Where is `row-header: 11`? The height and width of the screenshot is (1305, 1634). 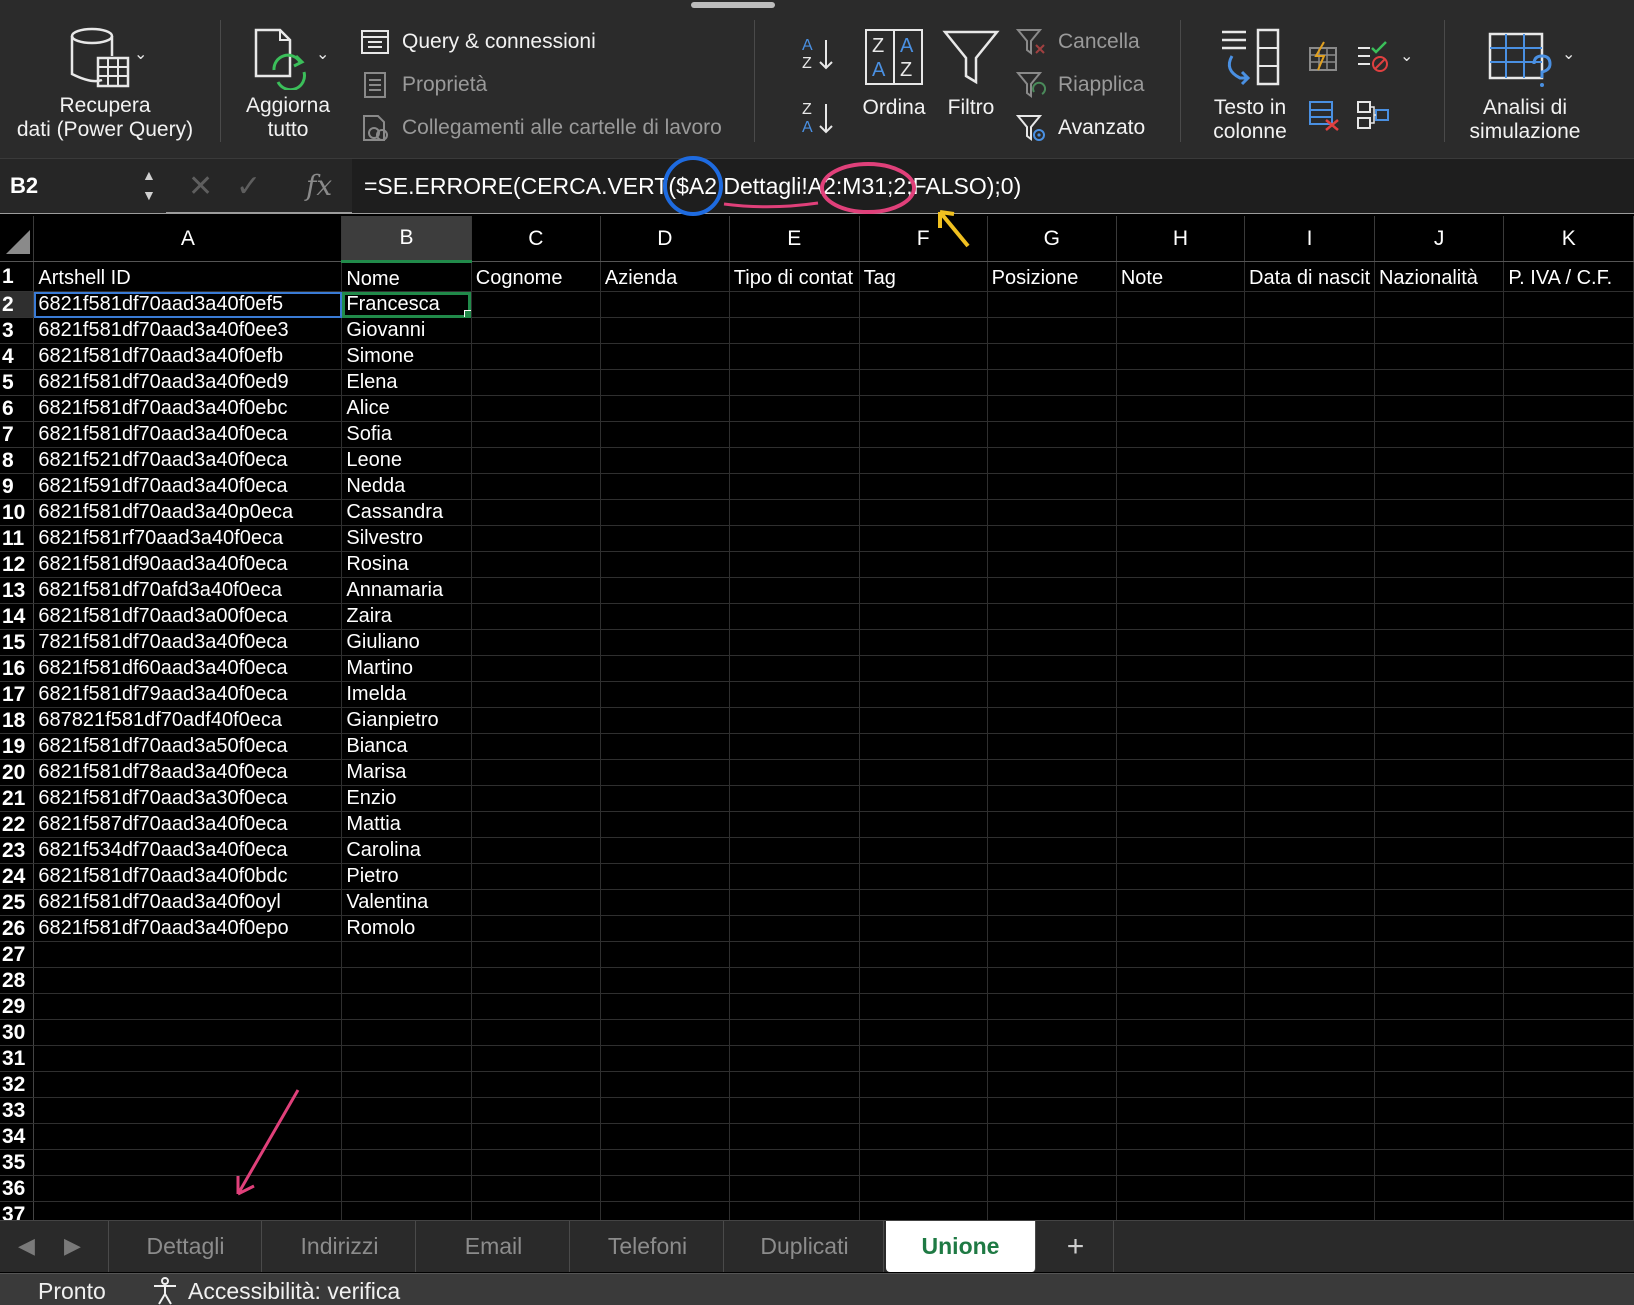 row-header: 11 is located at coordinates (17, 538).